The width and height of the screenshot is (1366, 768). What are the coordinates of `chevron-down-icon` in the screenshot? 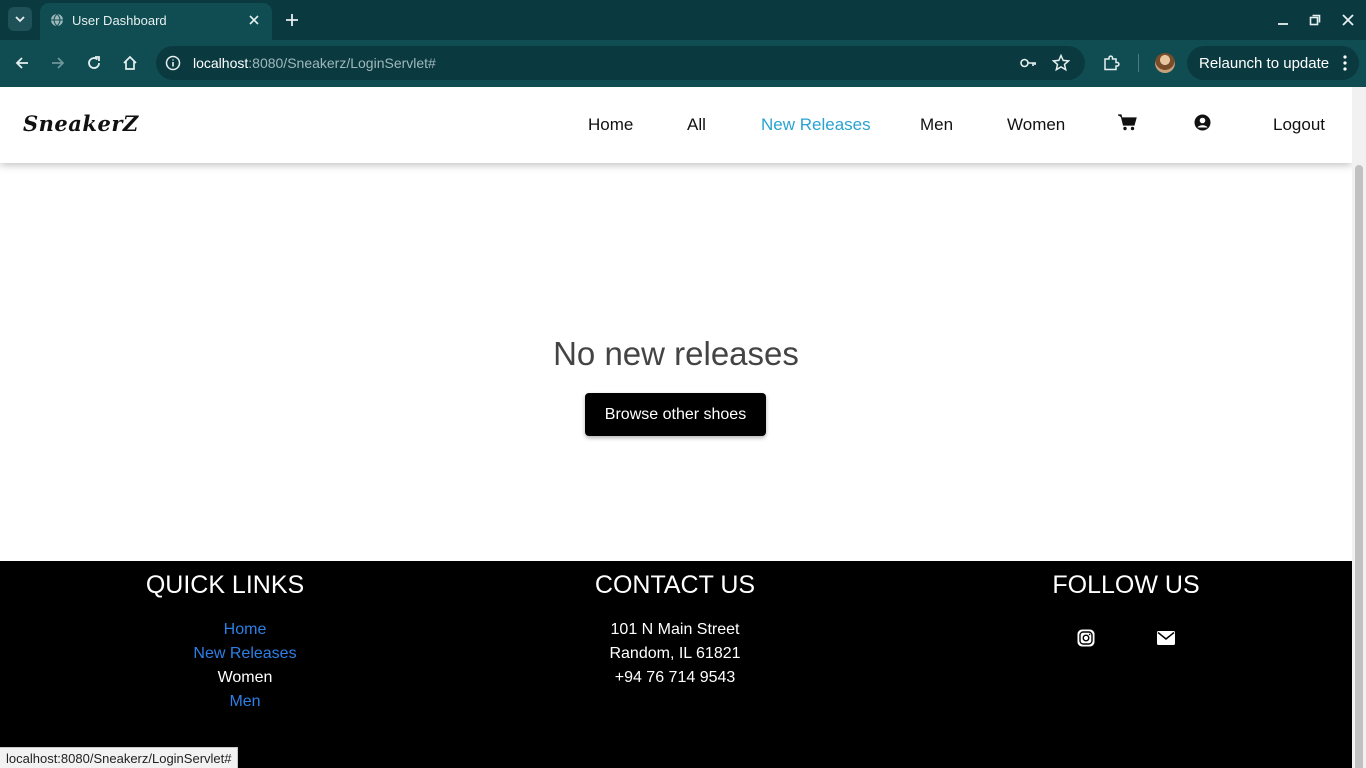 It's located at (20, 19).